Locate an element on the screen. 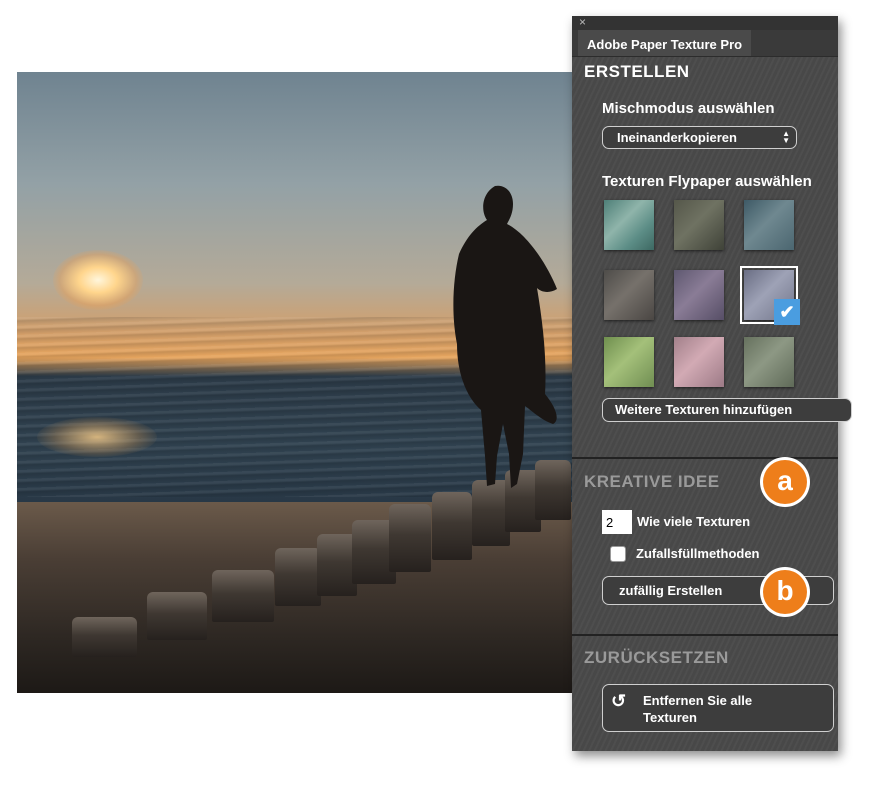 Image resolution: width=881 pixels, height=791 pixels. blend-mode-select: Ineinanderkopieren ▲ ▼ is located at coordinates (699, 137).